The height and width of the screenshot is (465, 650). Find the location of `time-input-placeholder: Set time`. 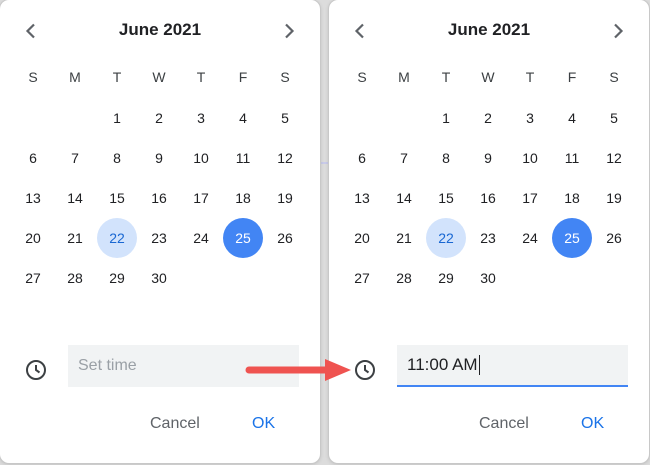

time-input-placeholder: Set time is located at coordinates (107, 365).